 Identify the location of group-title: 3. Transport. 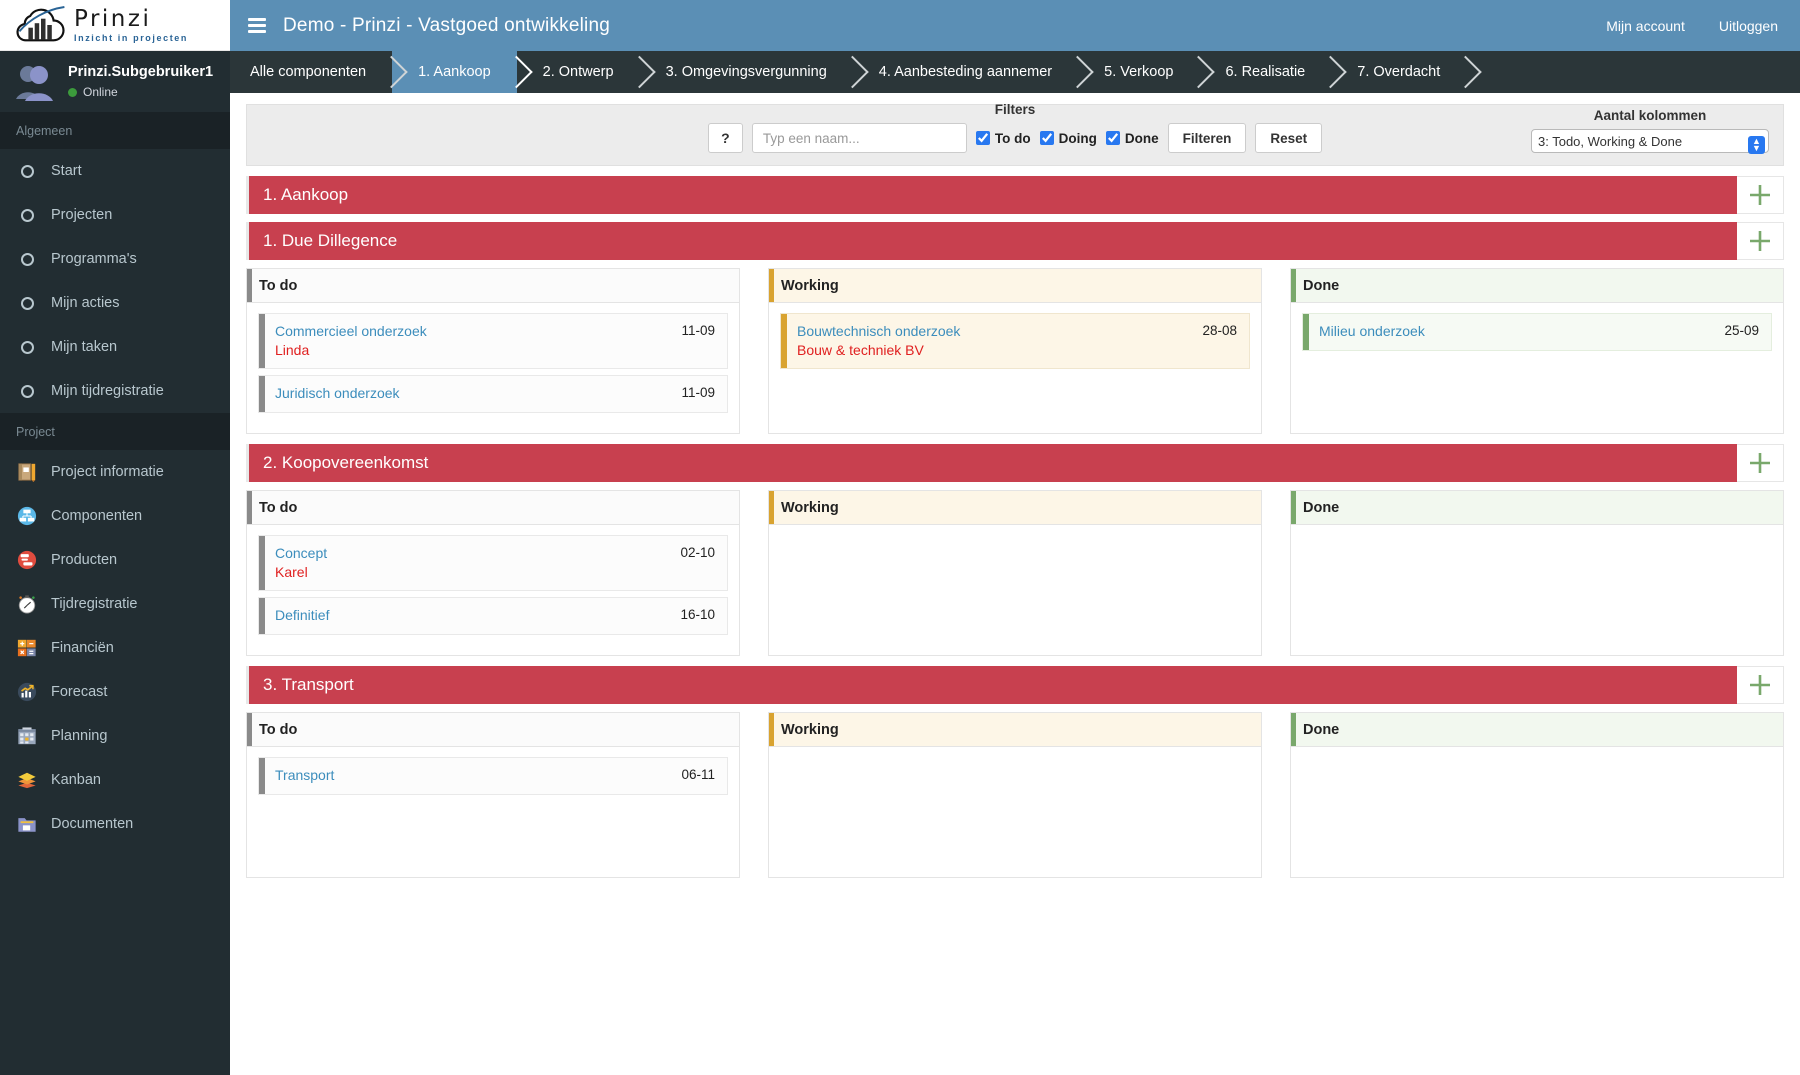
(991, 685).